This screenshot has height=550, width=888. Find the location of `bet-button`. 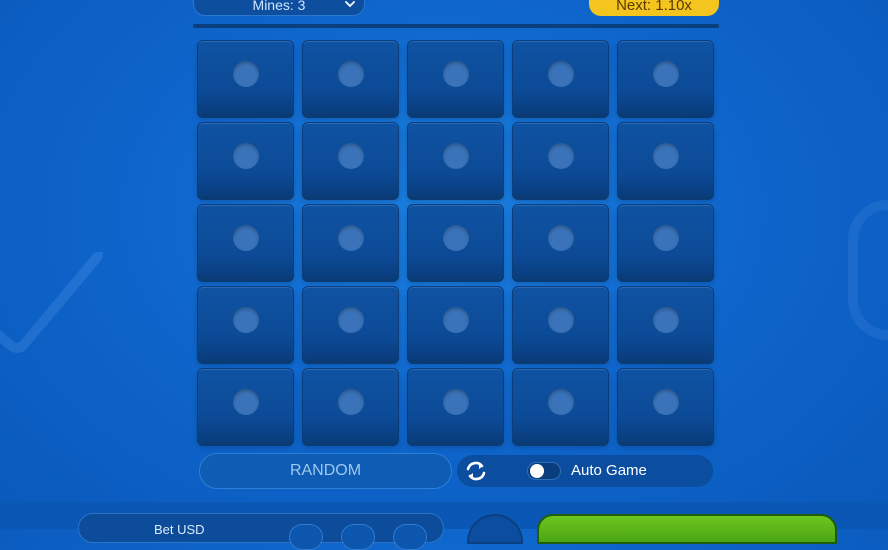

bet-button is located at coordinates (687, 529).